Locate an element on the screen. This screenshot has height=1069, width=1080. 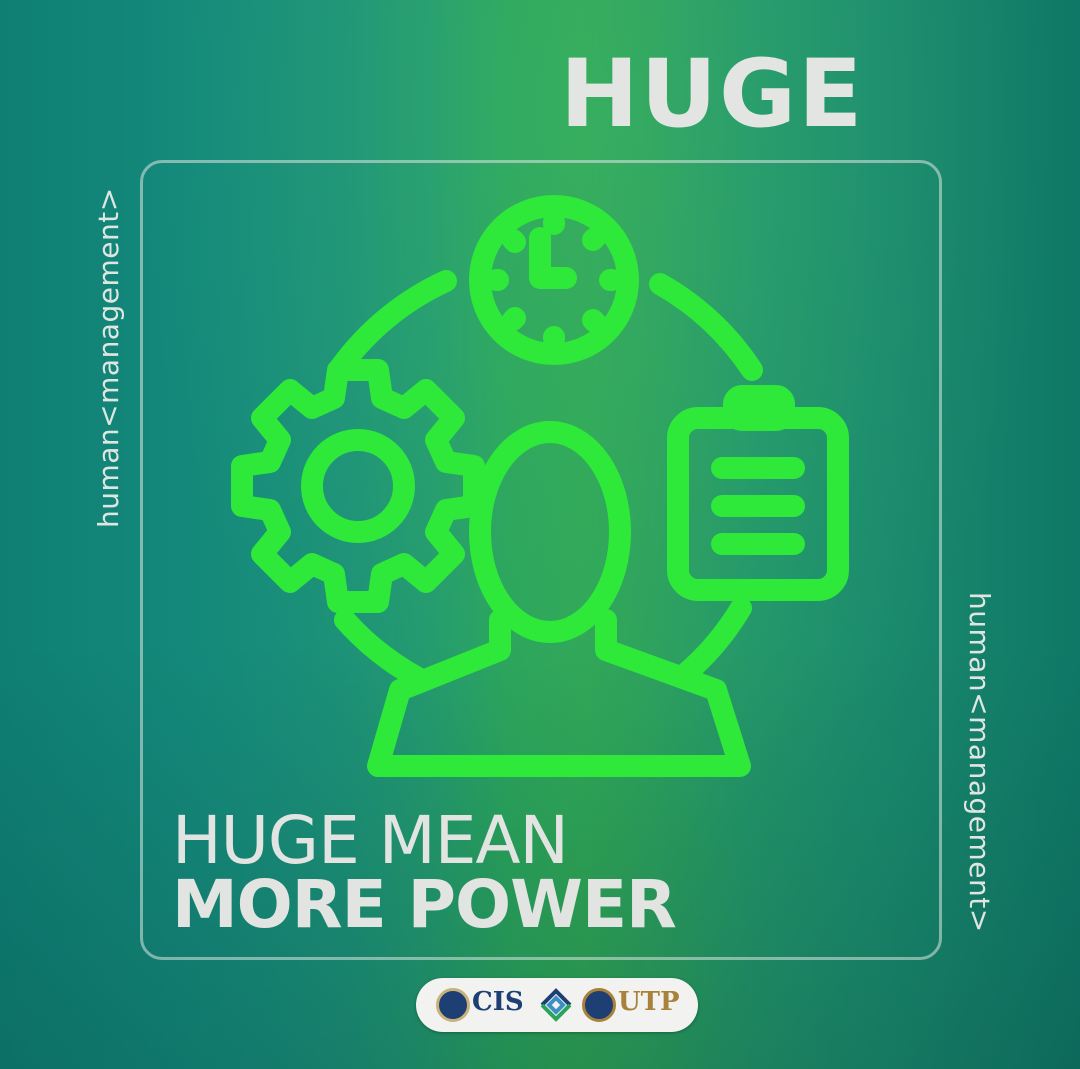
clock-icon is located at coordinates (554, 280).